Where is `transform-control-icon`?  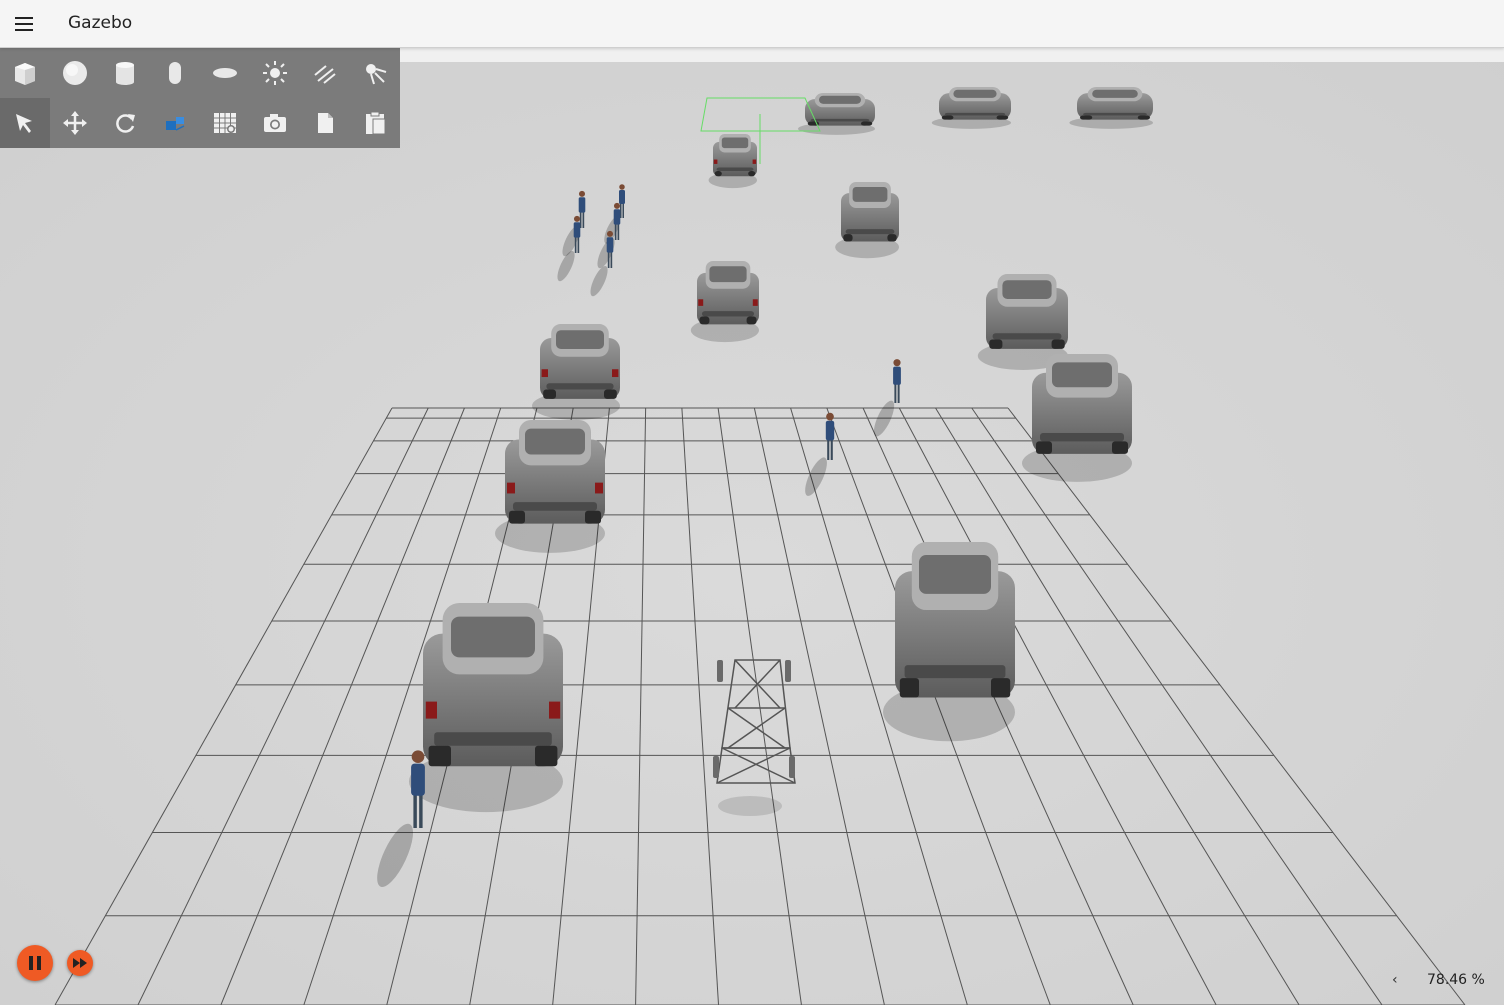 transform-control-icon is located at coordinates (175, 124).